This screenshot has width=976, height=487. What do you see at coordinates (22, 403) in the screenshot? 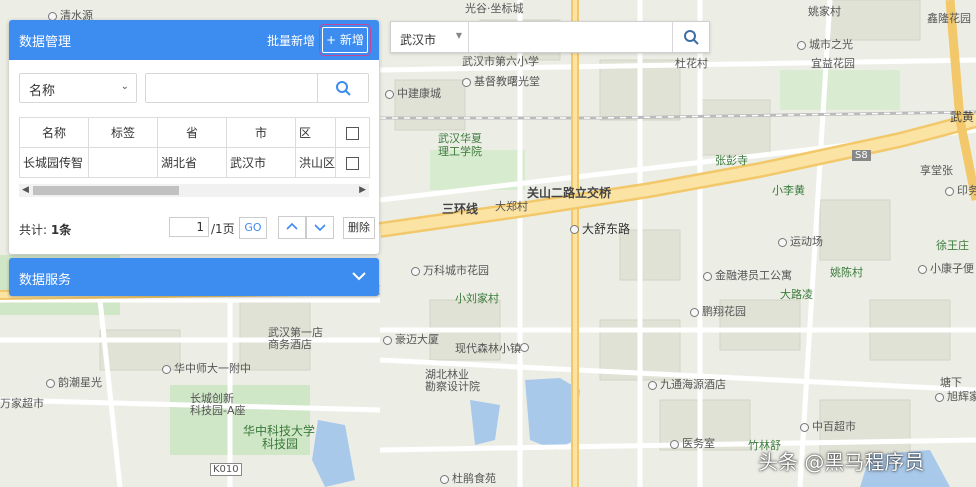
I see `map-poi: 万家超市` at bounding box center [22, 403].